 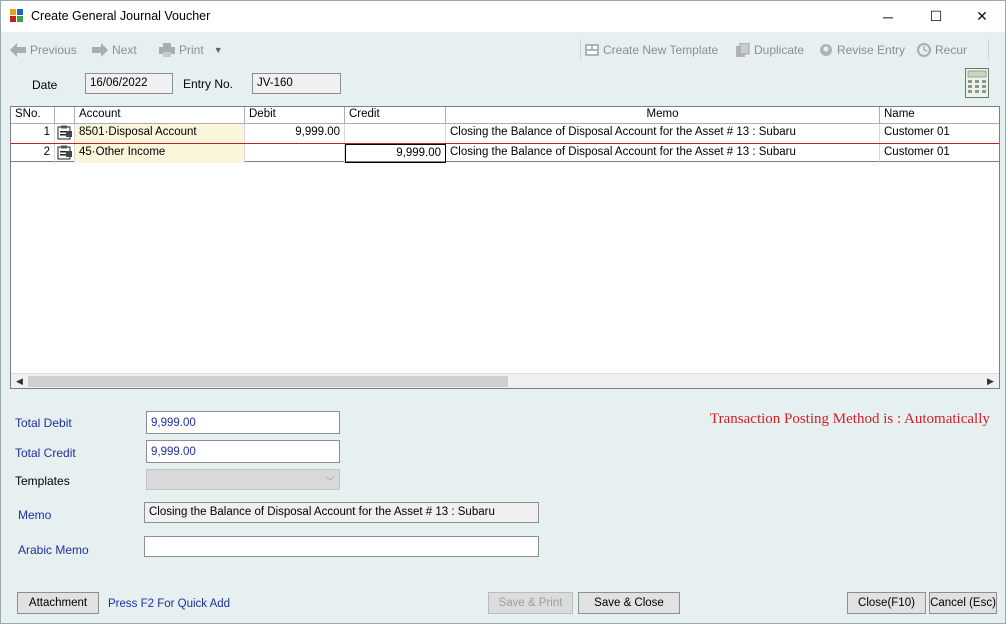 What do you see at coordinates (663, 115) in the screenshot?
I see `column-header-memo: Memo` at bounding box center [663, 115].